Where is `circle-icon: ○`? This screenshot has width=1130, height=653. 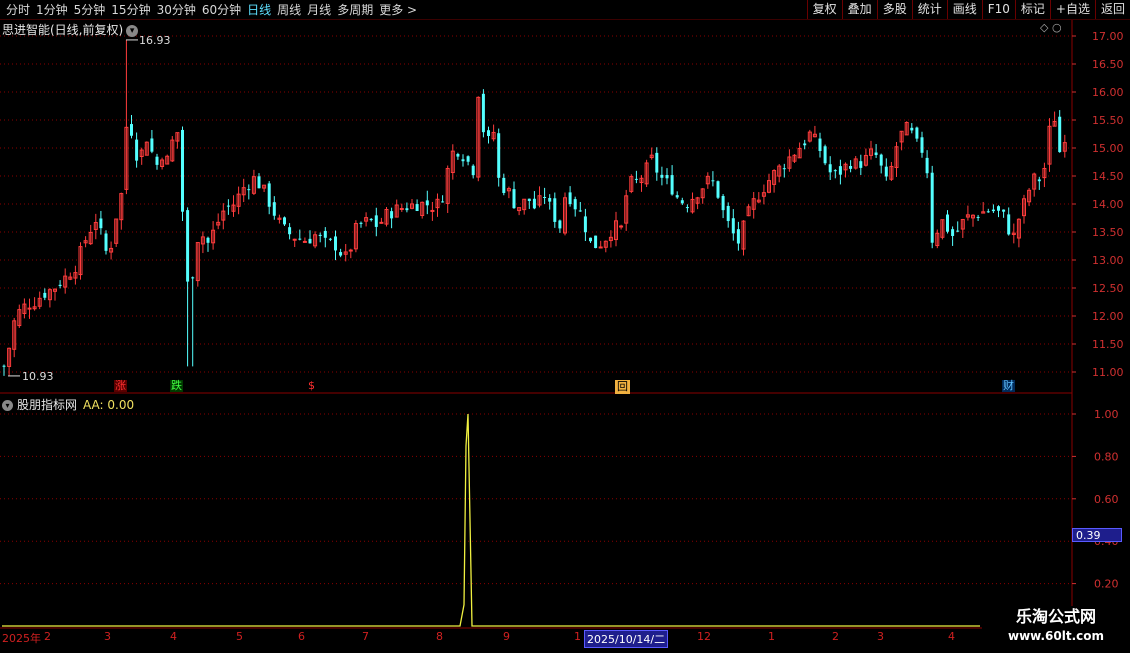 circle-icon: ○ is located at coordinates (1057, 27).